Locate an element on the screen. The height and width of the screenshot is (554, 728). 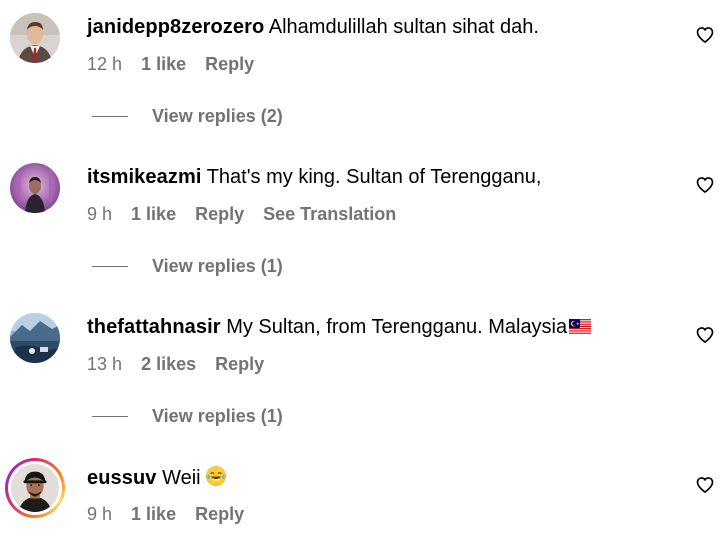
laughing-tears-emoji-icon is located at coordinates (215, 476).